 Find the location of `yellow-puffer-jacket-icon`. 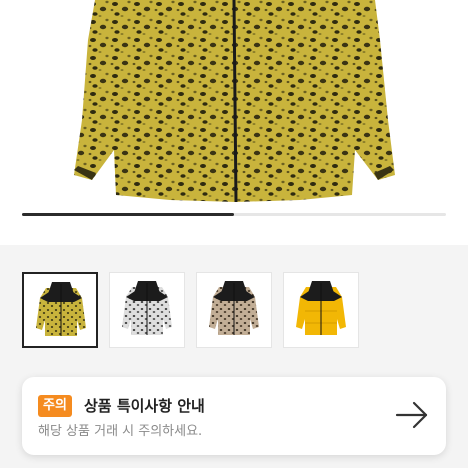

yellow-puffer-jacket-icon is located at coordinates (321, 308).